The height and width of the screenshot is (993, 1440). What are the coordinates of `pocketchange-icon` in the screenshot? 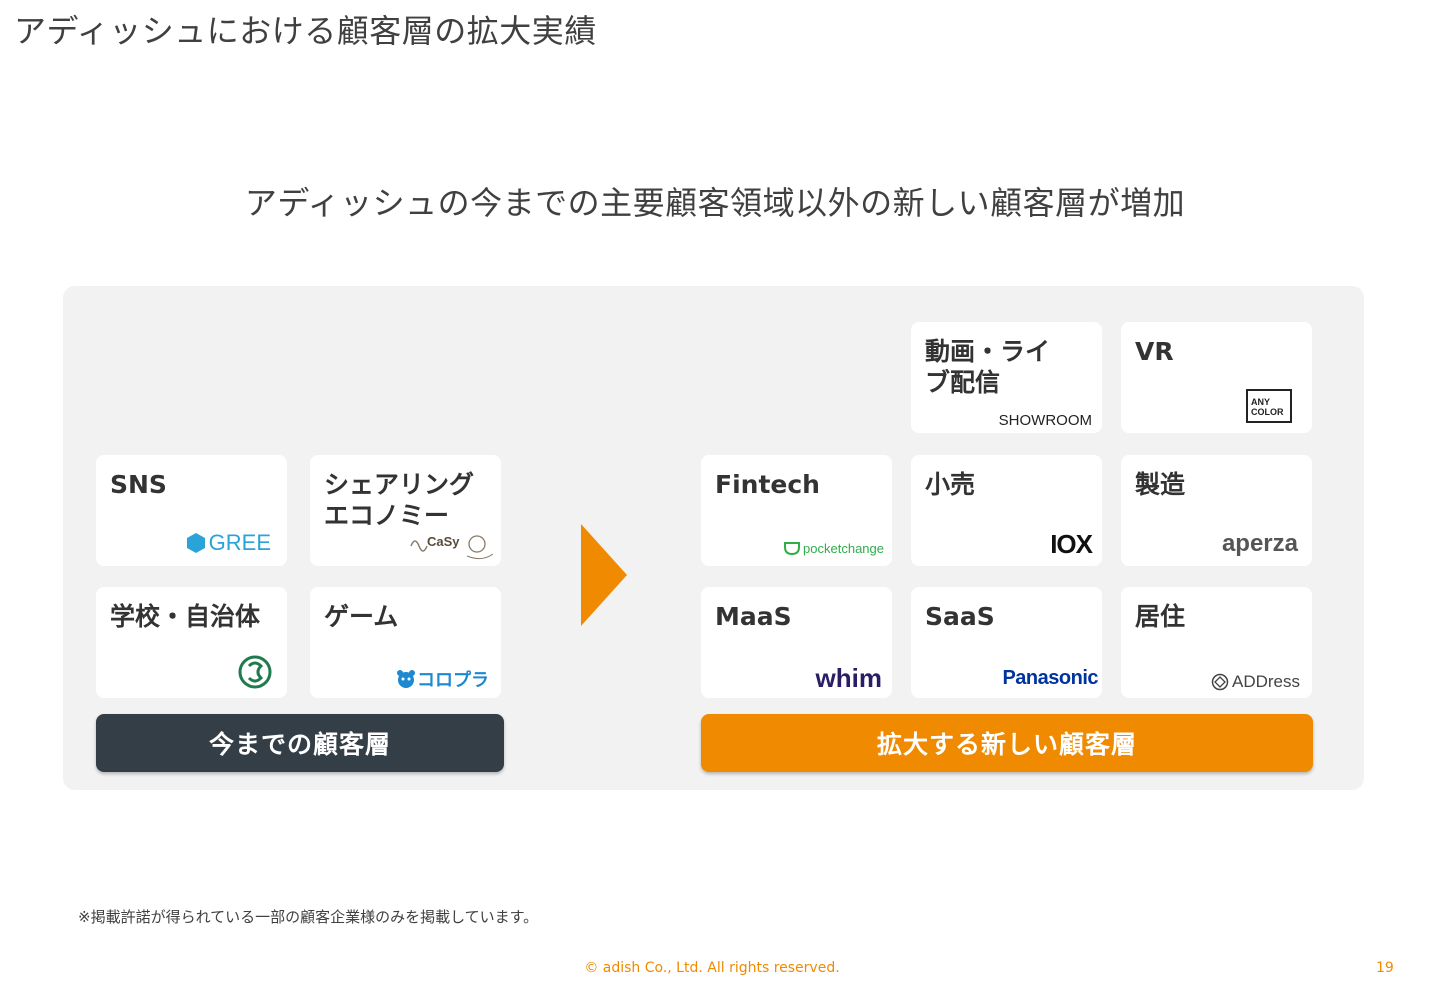 It's located at (792, 549).